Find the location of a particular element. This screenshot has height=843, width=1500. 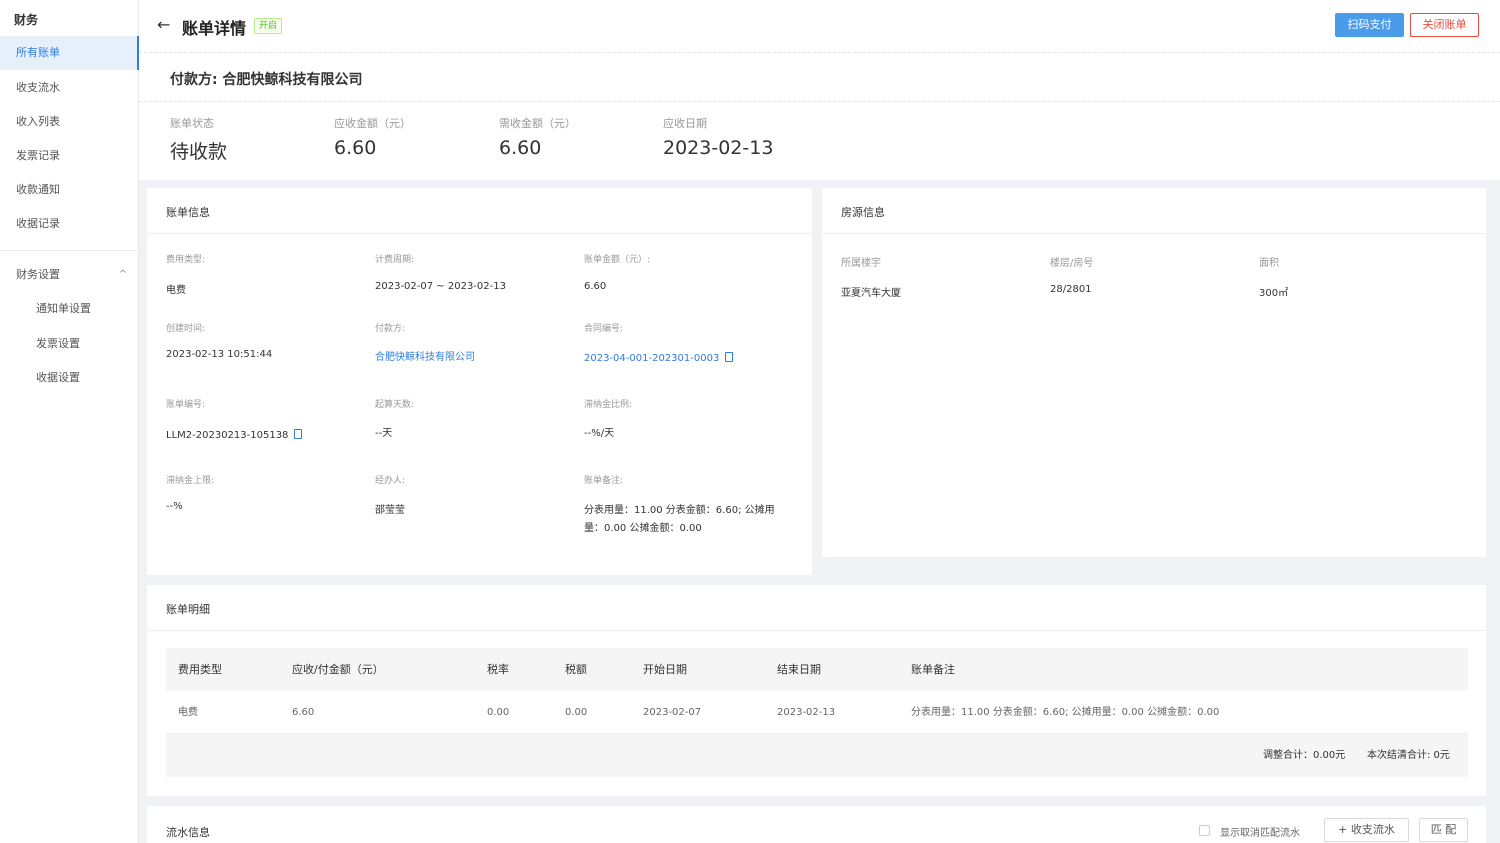

field-value-late-ratio: --%/天 is located at coordinates (599, 433).